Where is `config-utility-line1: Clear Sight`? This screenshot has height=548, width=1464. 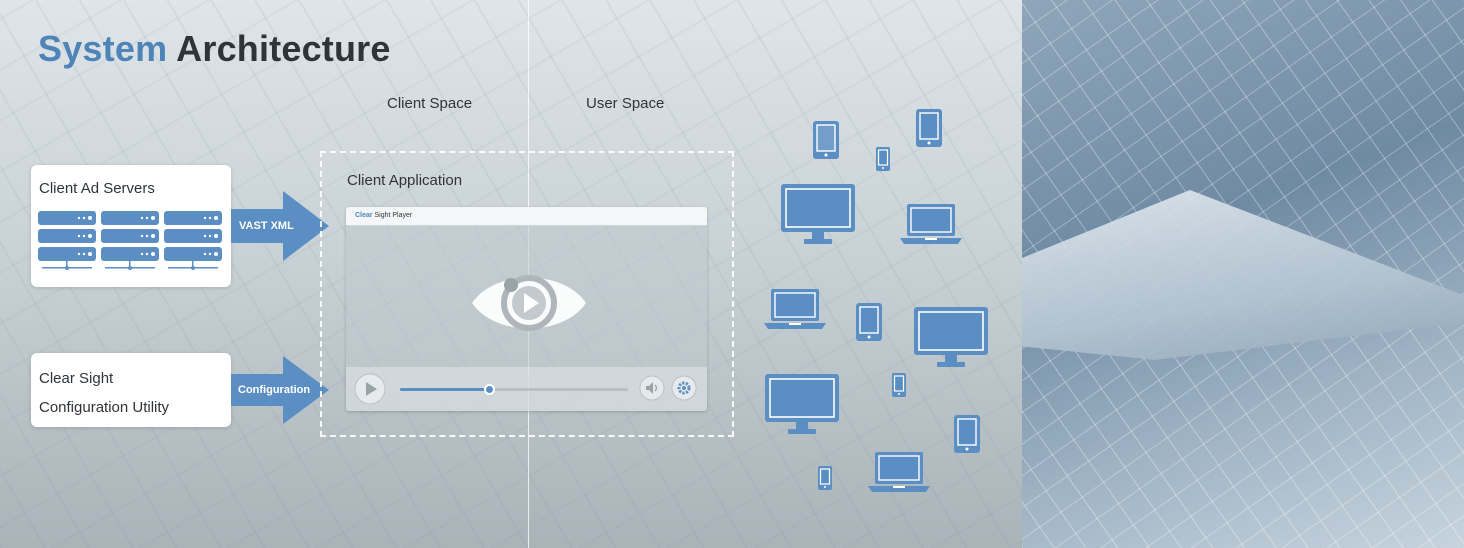
config-utility-line1: Clear Sight is located at coordinates (76, 378).